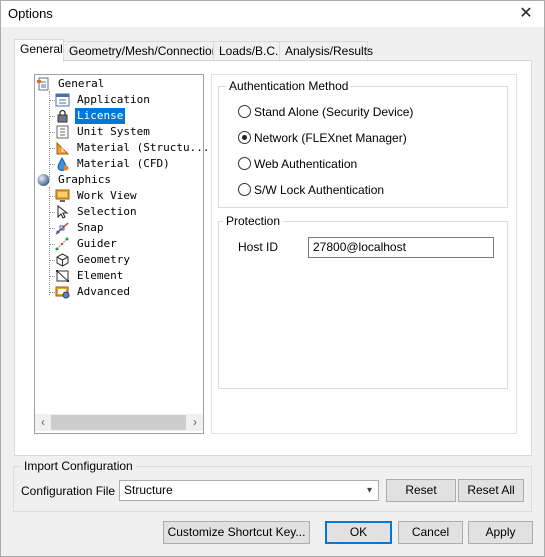 Image resolution: width=545 pixels, height=557 pixels. Describe the element at coordinates (49, 241) in the screenshot. I see `tree-line` at that location.